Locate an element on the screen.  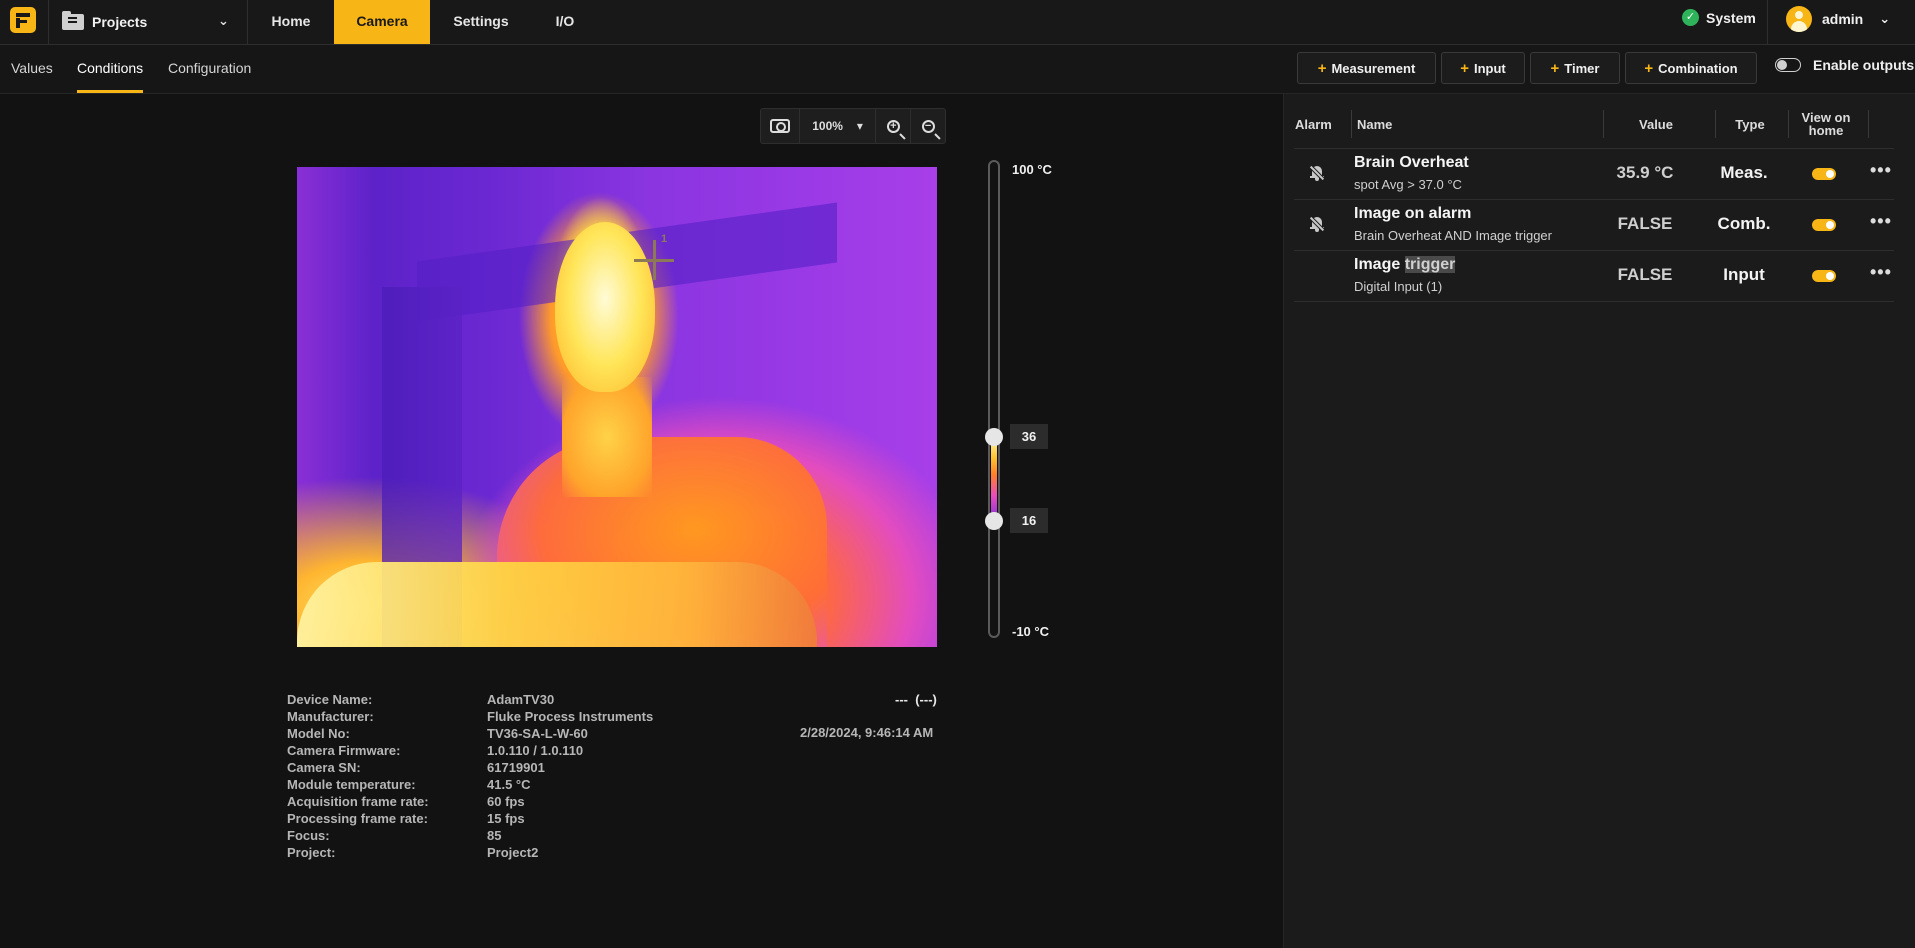
zoom-level-value: 100% is located at coordinates (827, 126).